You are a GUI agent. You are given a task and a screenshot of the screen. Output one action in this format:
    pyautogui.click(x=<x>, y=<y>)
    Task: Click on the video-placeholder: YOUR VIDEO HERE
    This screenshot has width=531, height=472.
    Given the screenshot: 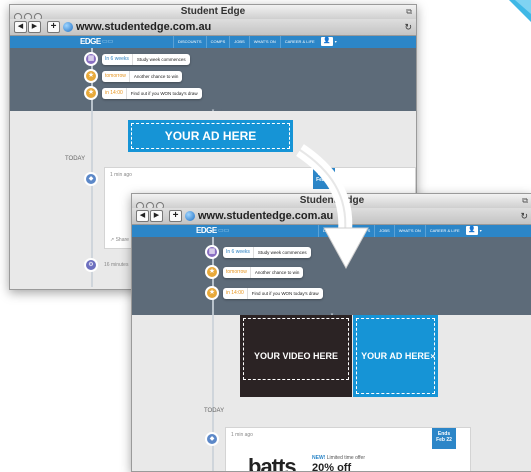 What is the action you would take?
    pyautogui.click(x=296, y=356)
    